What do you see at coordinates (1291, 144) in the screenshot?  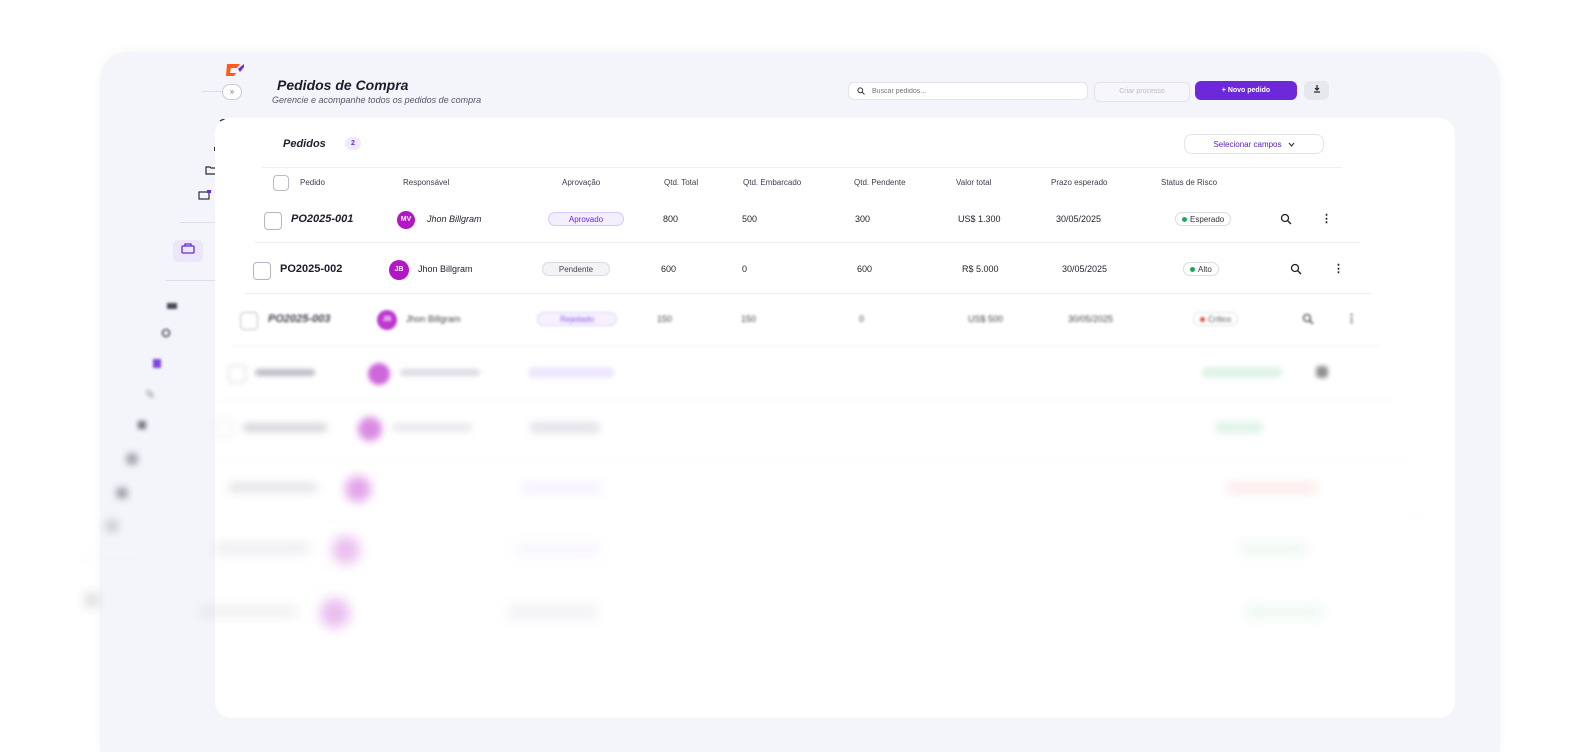 I see `chevron-down-icon` at bounding box center [1291, 144].